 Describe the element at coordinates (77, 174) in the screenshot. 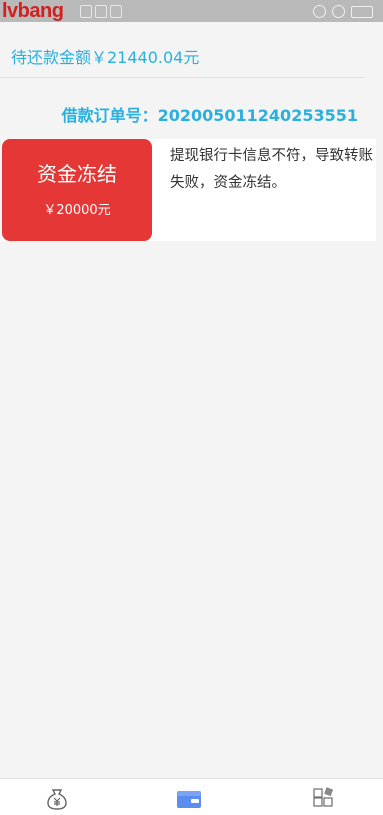

I see `status-title: 资金冻结` at that location.